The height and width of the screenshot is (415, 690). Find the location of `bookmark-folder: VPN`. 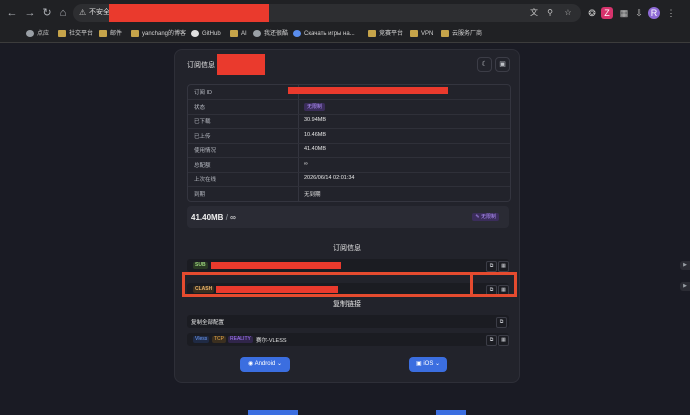

bookmark-folder: VPN is located at coordinates (421, 34).